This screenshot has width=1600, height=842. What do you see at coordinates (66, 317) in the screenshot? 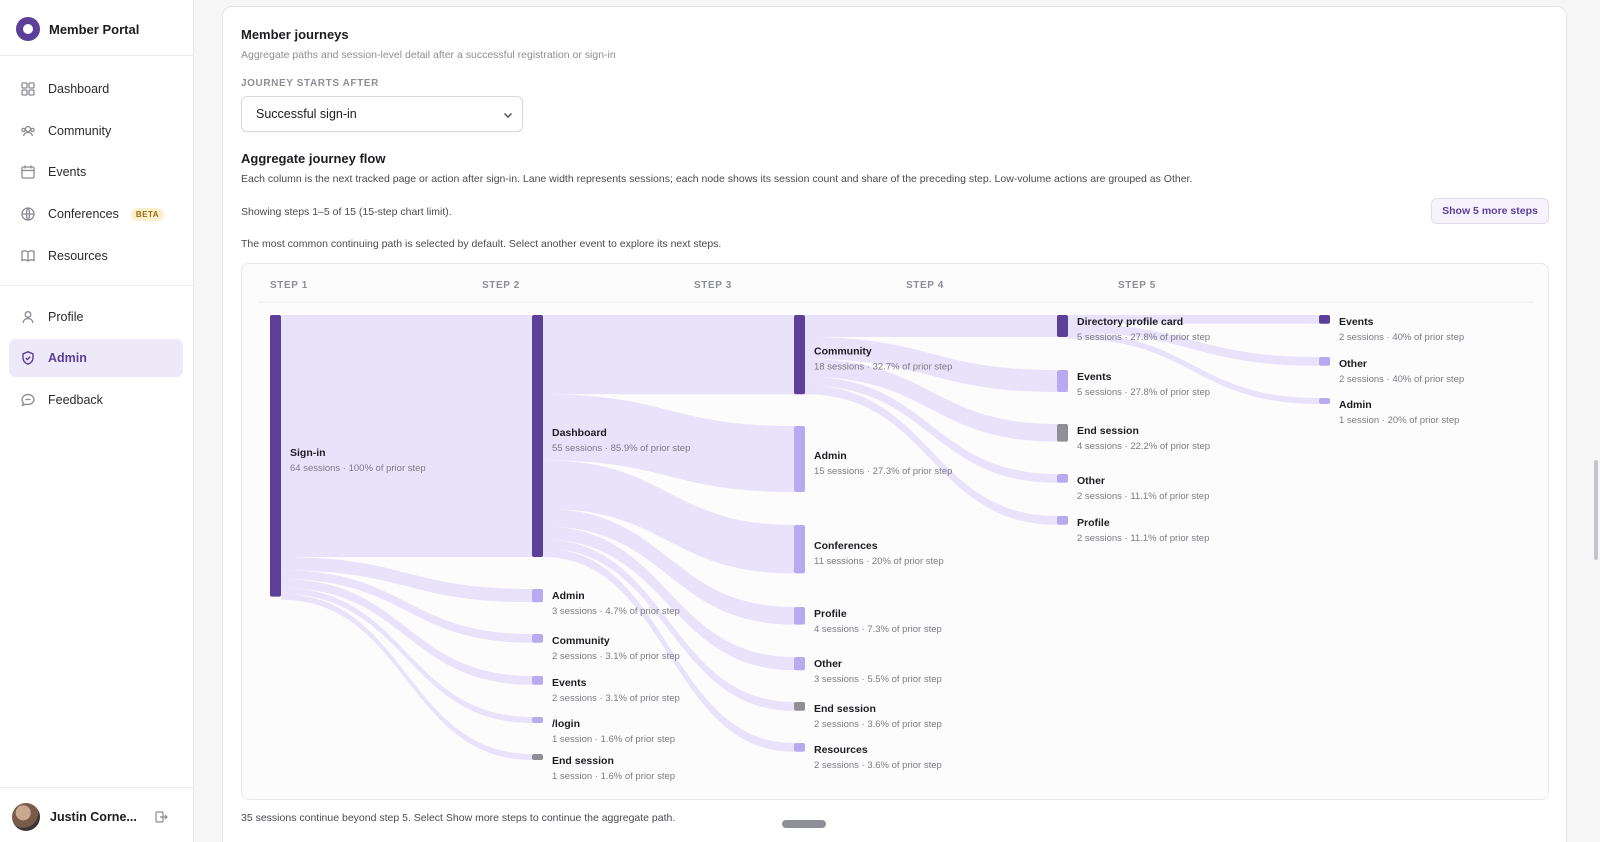
I see `sidebar-item-label: Profile` at bounding box center [66, 317].